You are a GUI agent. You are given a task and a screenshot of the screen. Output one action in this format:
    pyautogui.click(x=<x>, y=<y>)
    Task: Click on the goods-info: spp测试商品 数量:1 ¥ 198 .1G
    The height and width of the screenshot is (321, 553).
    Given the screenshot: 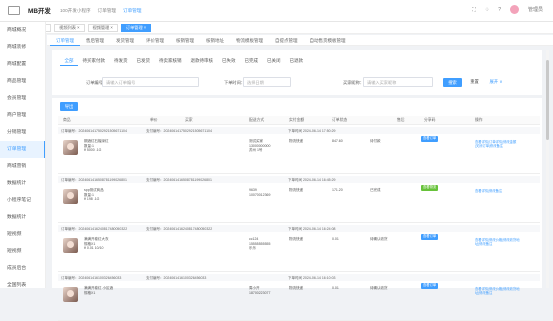 What is the action you would take?
    pyautogui.click(x=94, y=195)
    